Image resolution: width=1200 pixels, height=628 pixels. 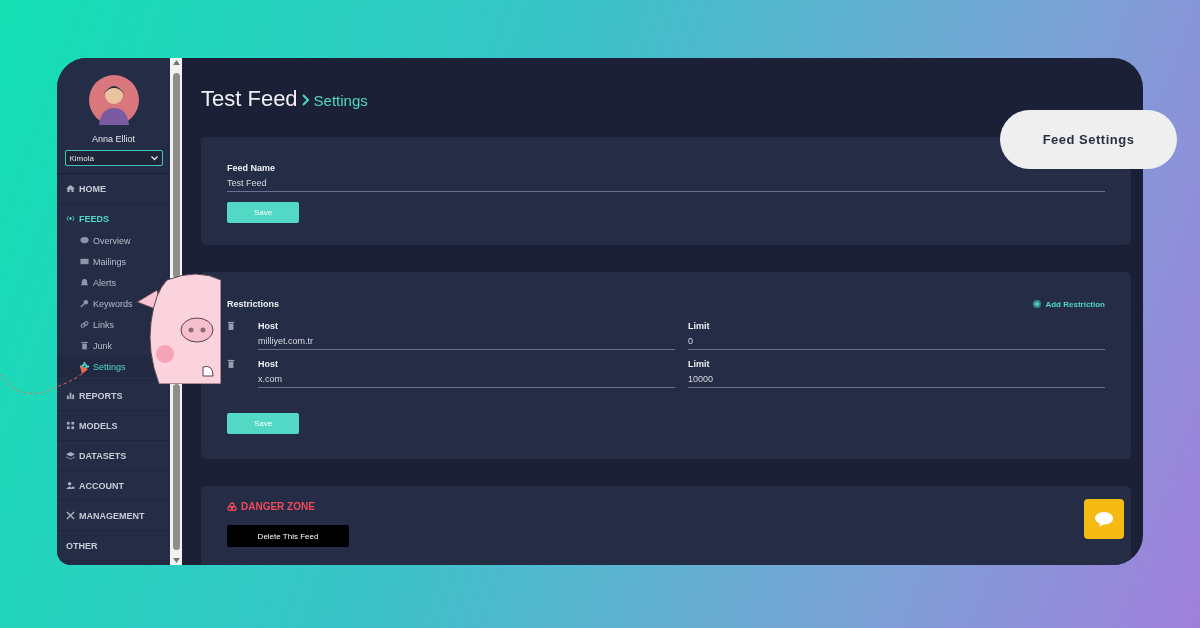 What do you see at coordinates (253, 304) in the screenshot?
I see `section-title: Restrictions` at bounding box center [253, 304].